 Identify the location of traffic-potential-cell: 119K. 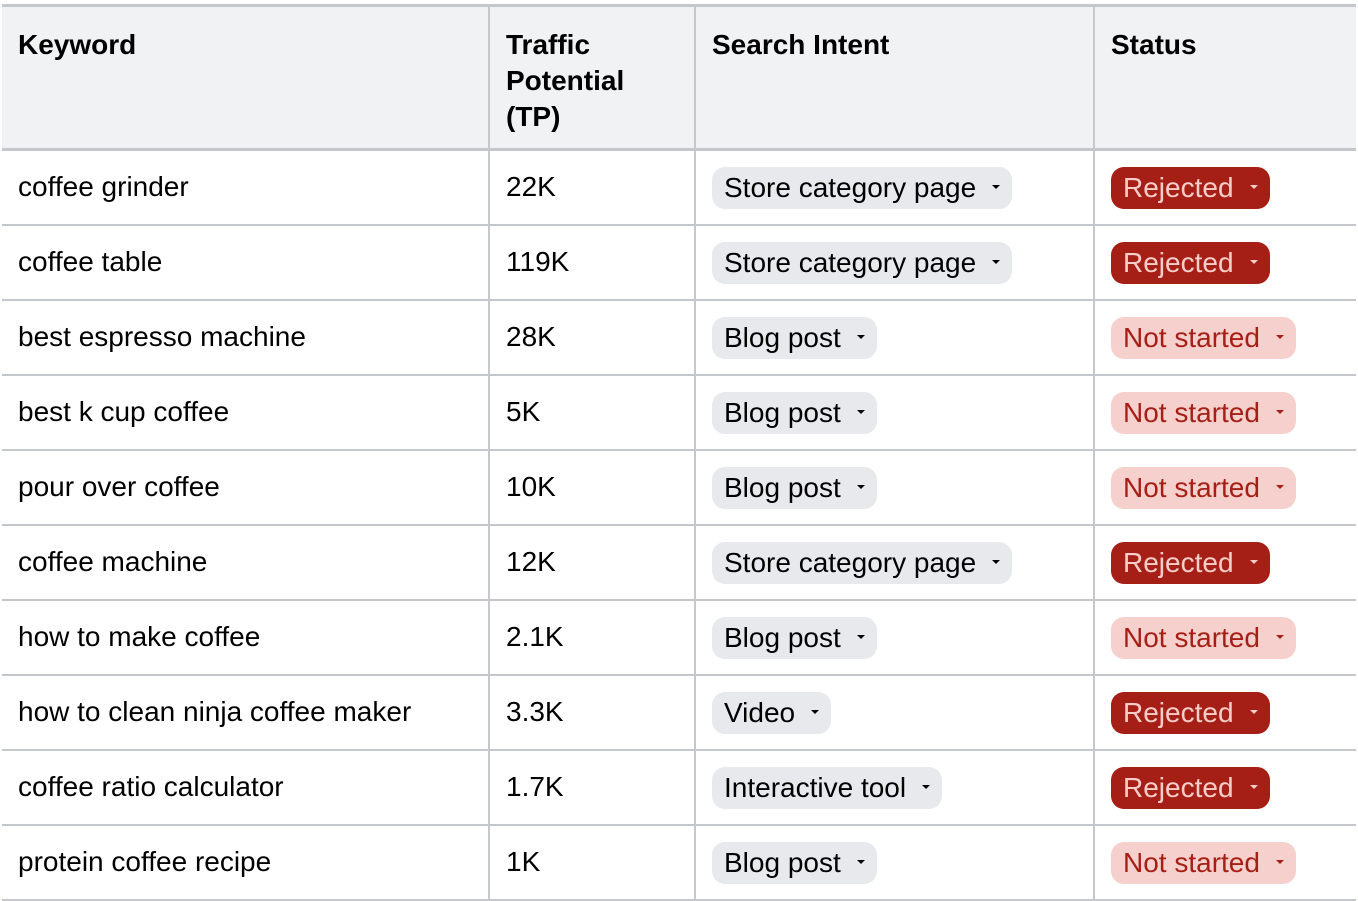
(592, 262).